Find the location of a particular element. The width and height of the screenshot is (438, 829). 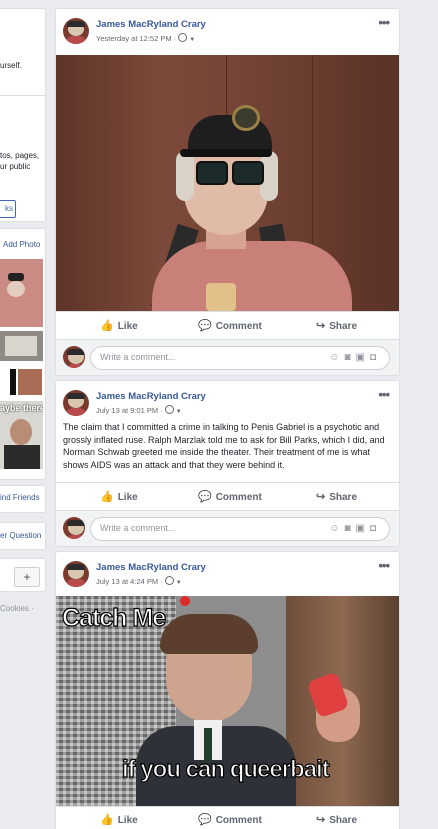

photo-thumb-4: aybe there is located at coordinates (21, 435).